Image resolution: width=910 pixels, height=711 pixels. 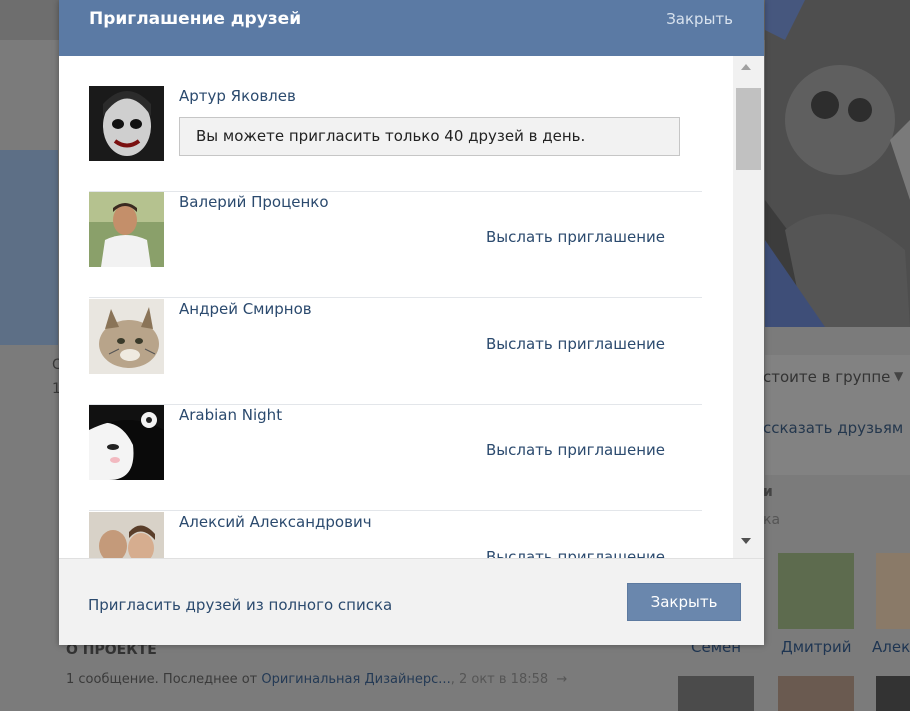 What do you see at coordinates (395, 458) in the screenshot?
I see `friend-row: Arabian Night Выслать приглашение` at bounding box center [395, 458].